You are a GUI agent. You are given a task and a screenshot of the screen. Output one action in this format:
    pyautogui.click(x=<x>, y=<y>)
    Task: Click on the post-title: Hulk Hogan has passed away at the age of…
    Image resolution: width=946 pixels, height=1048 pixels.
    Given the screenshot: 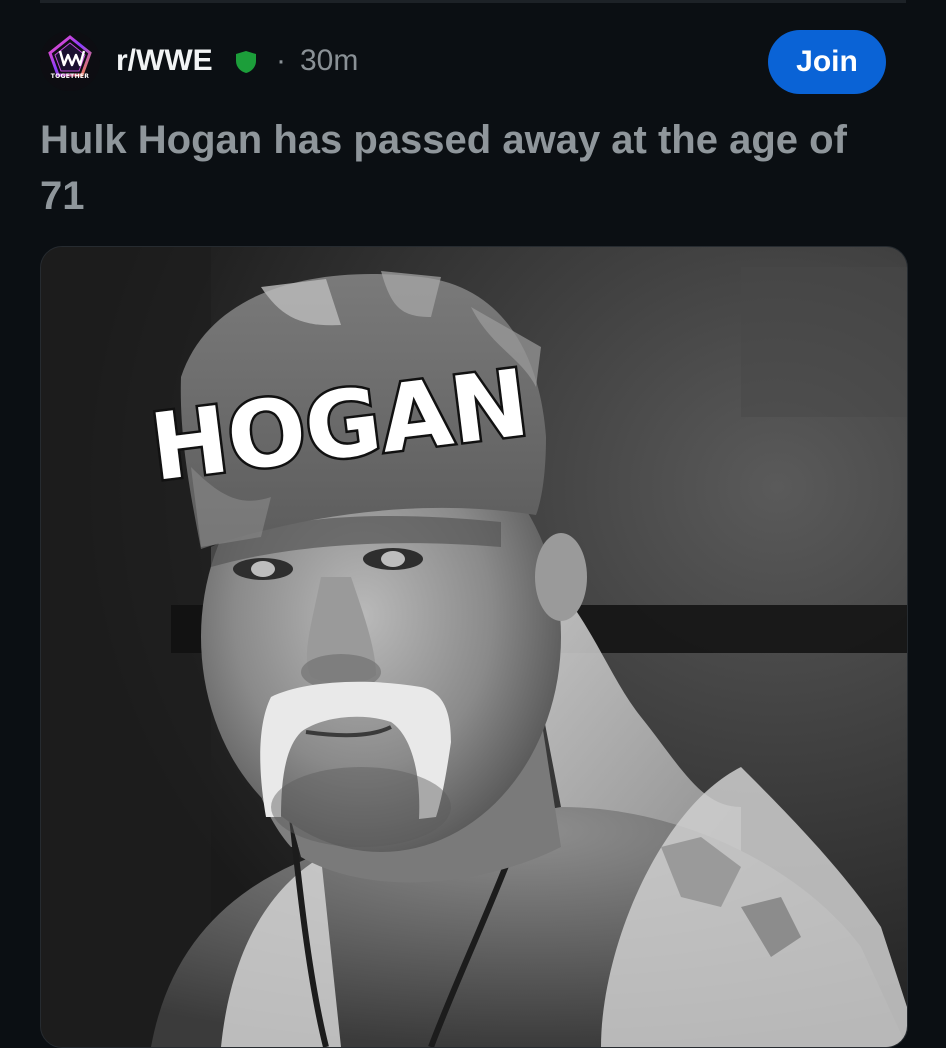 What is the action you would take?
    pyautogui.click(x=460, y=168)
    